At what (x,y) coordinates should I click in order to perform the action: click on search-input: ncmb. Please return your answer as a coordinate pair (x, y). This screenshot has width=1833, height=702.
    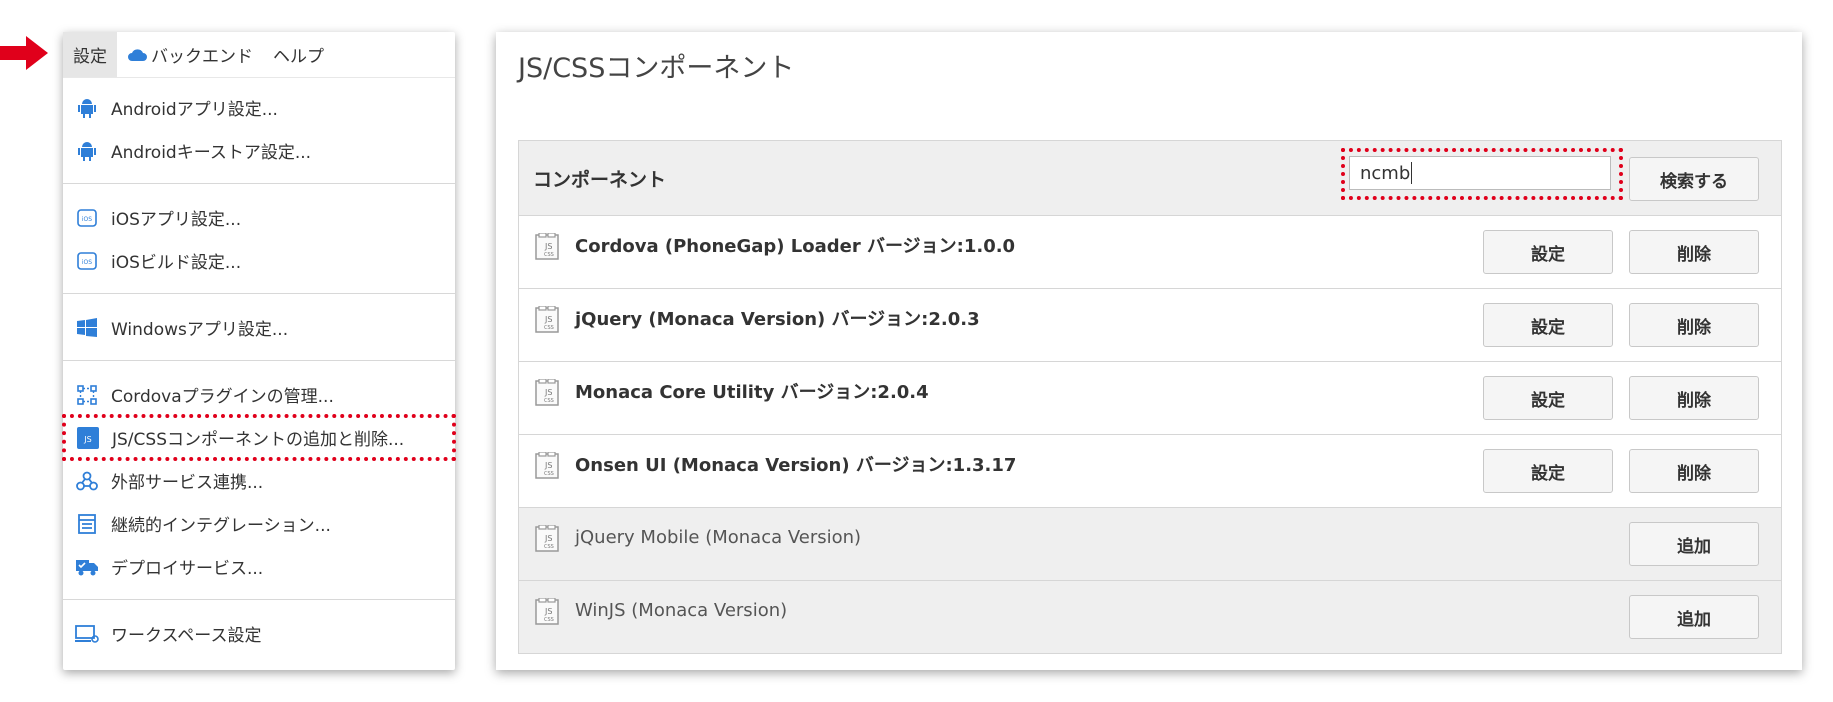
    Looking at the image, I should click on (1480, 173).